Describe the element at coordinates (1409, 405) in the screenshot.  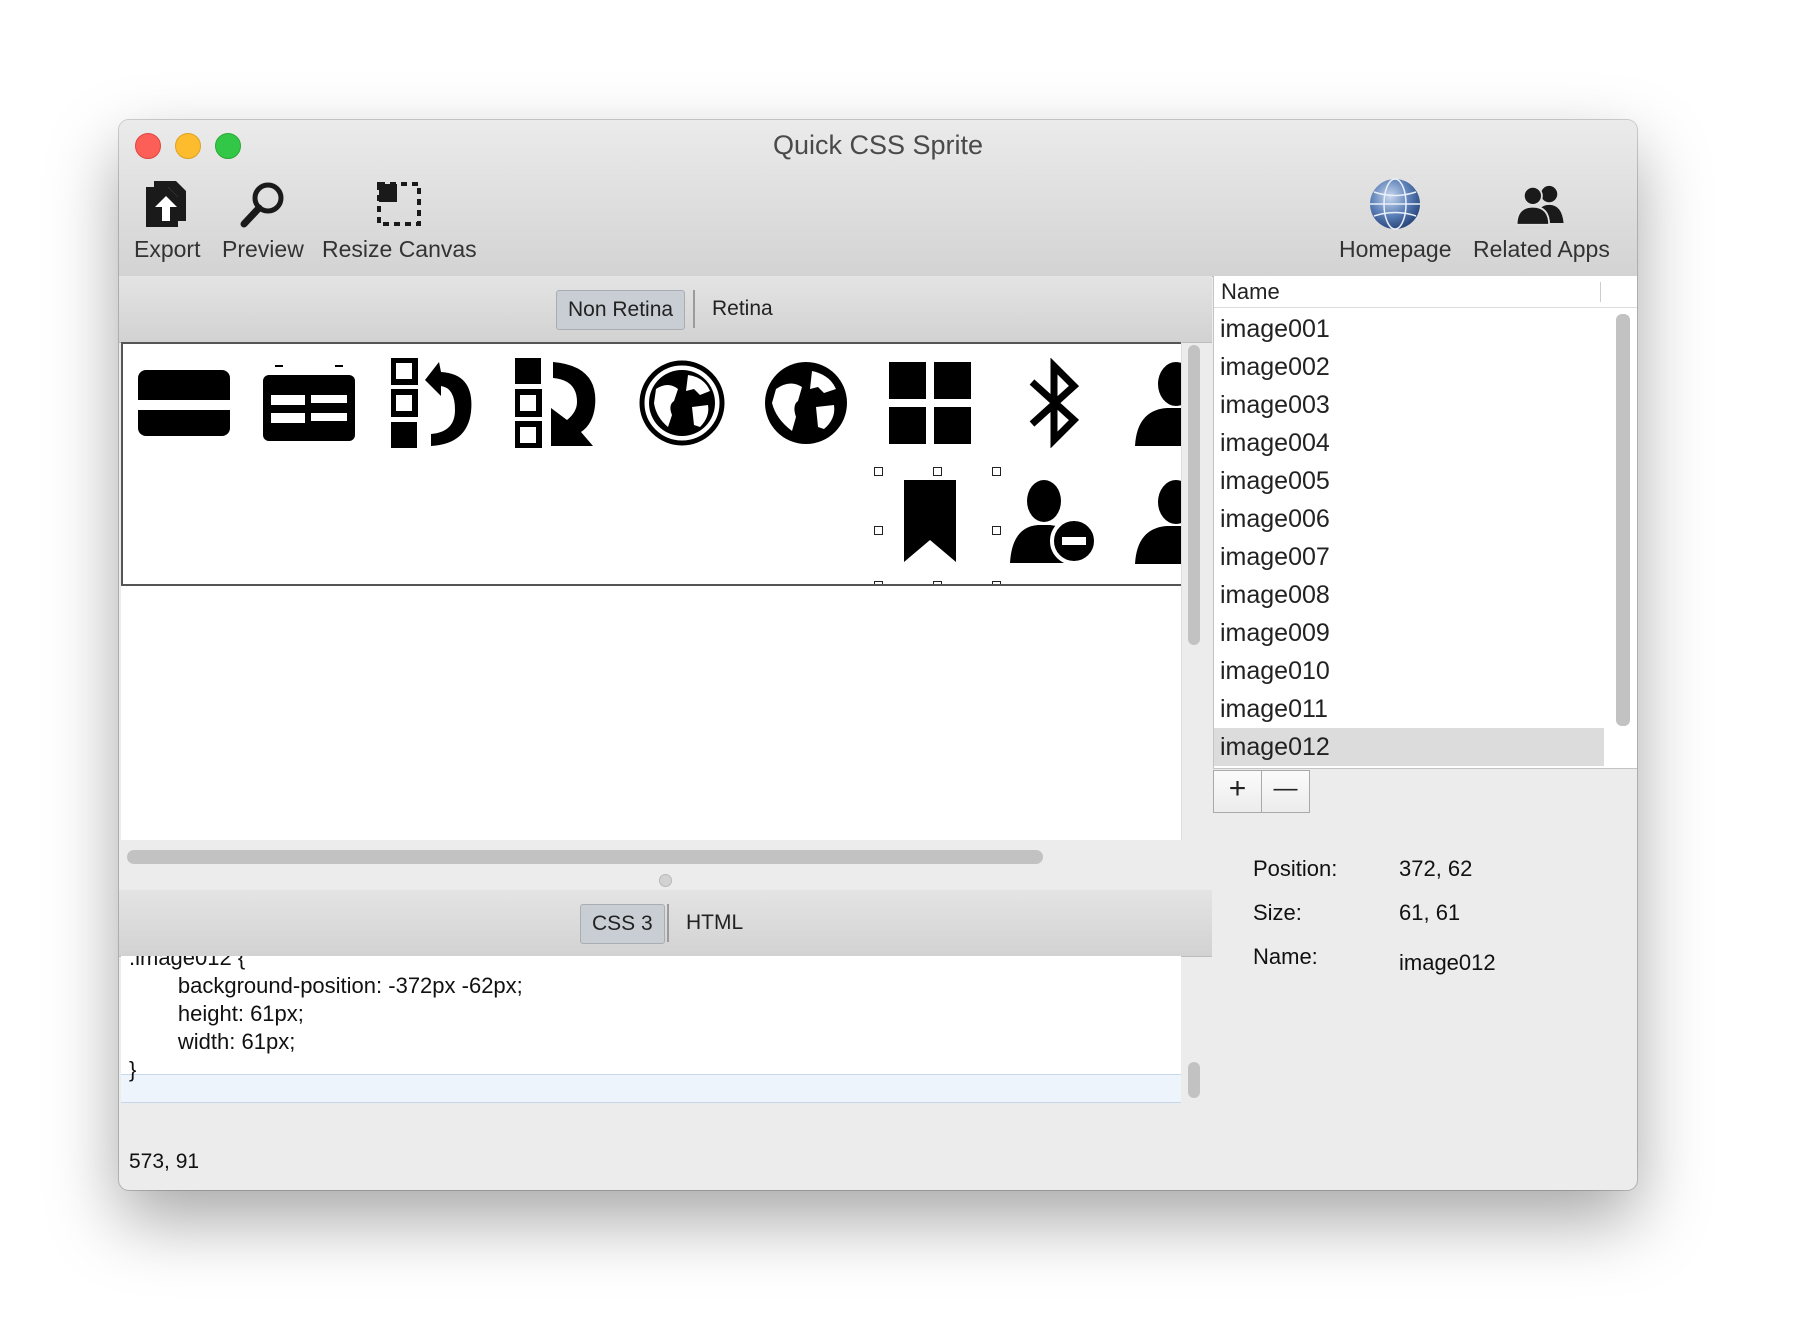
I see `list-item: image003` at that location.